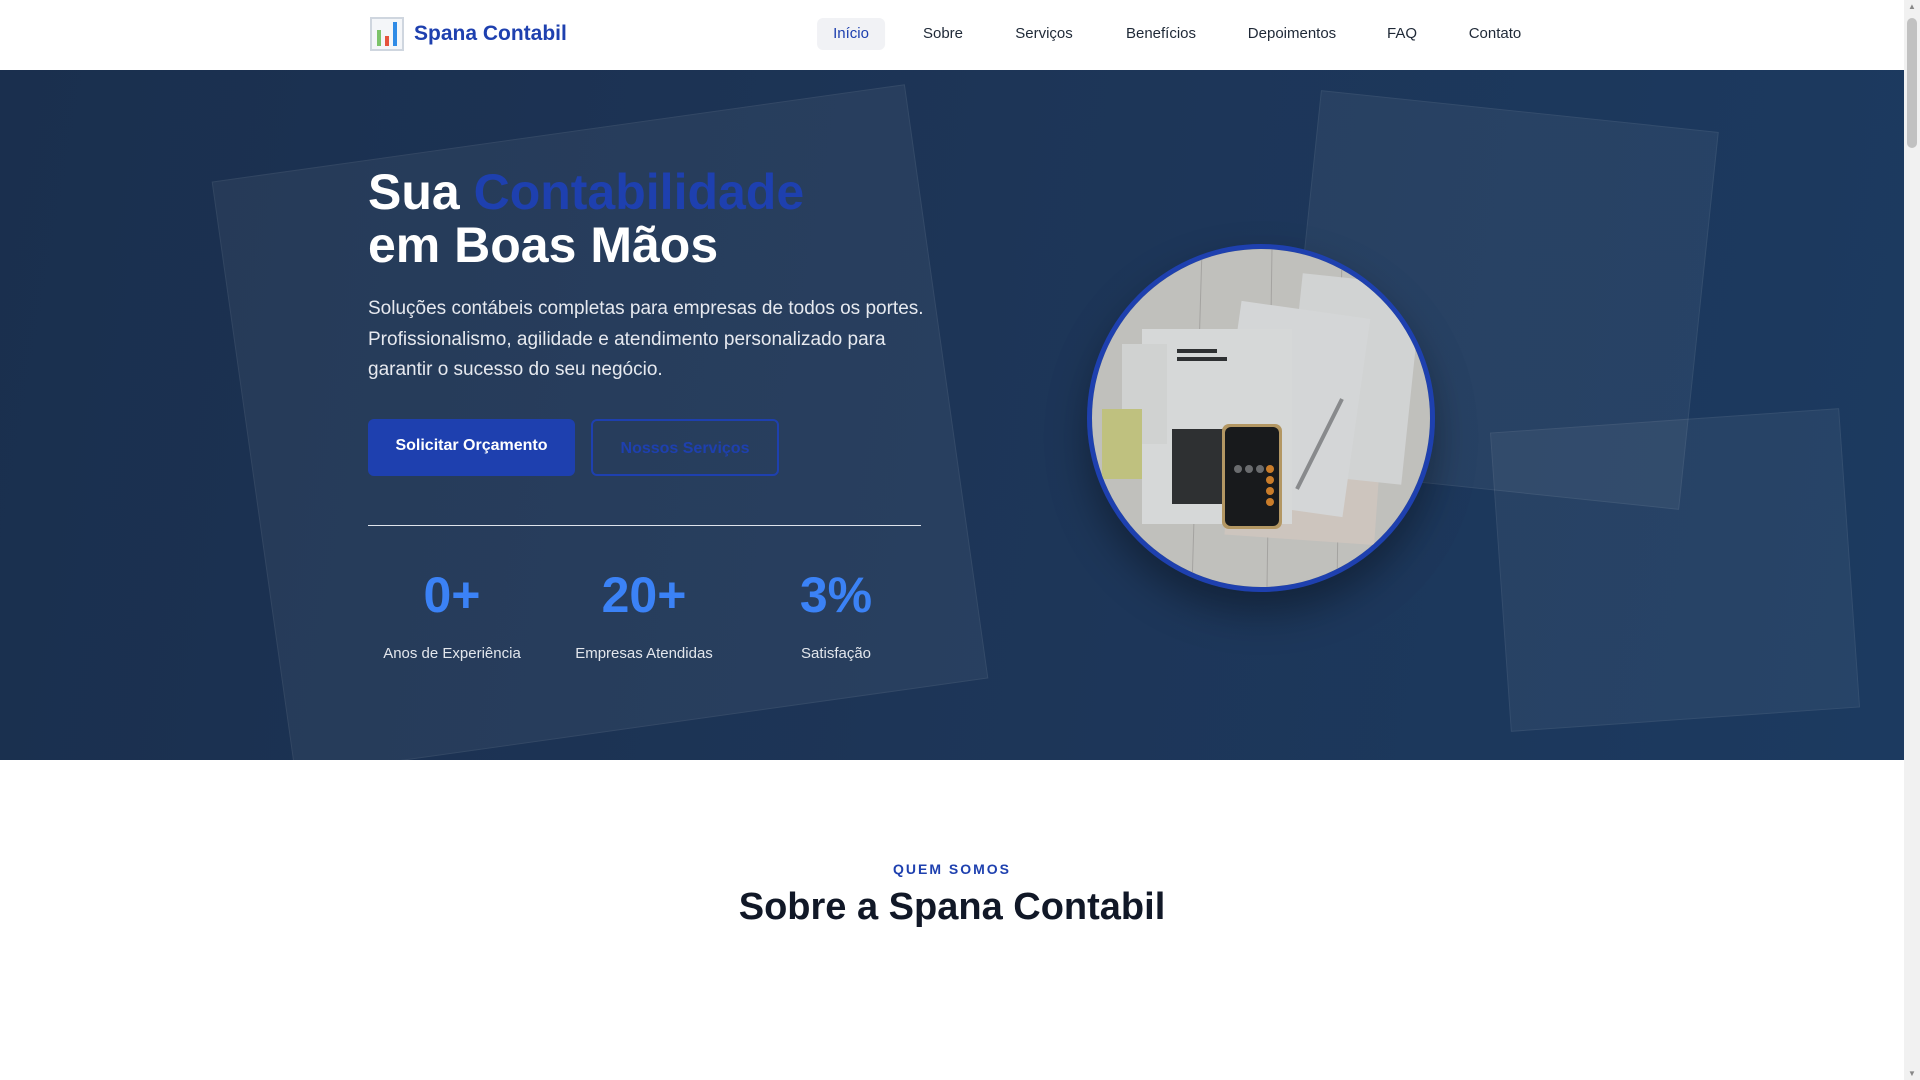 Image resolution: width=1920 pixels, height=1080 pixels. I want to click on stat-value: 0+, so click(452, 595).